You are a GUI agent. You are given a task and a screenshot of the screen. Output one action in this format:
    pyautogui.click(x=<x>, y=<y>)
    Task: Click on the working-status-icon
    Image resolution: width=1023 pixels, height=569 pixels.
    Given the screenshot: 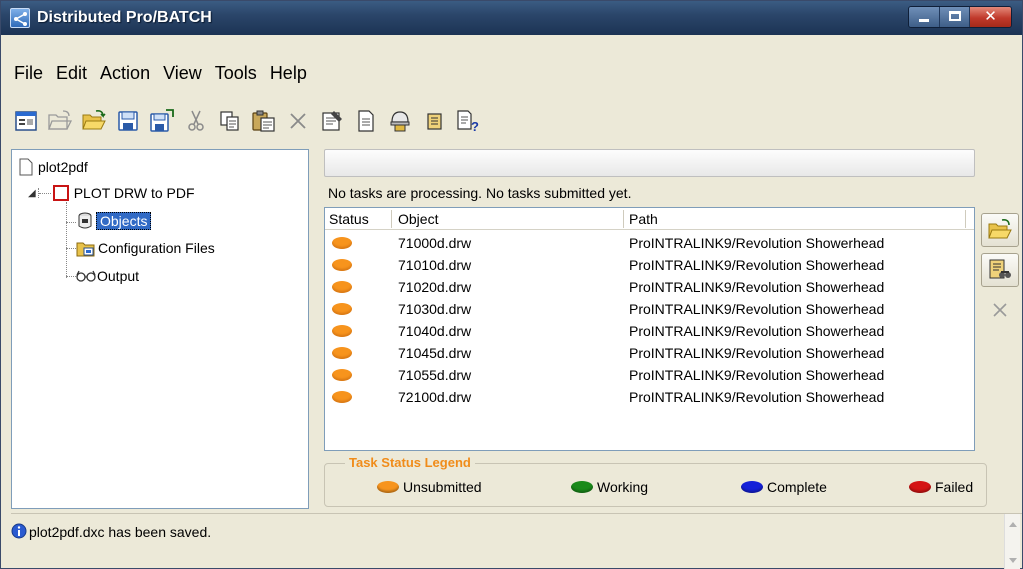 What is the action you would take?
    pyautogui.click(x=582, y=487)
    